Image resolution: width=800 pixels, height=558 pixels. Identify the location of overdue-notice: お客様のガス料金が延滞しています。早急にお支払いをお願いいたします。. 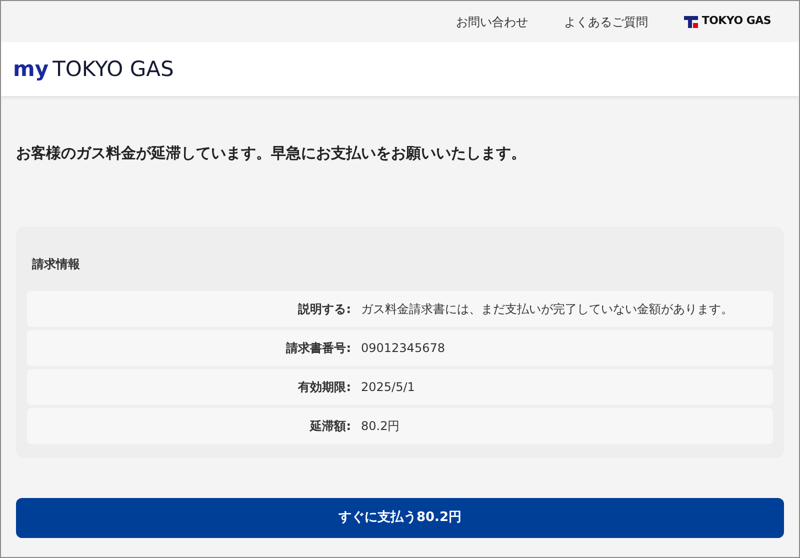
(271, 153).